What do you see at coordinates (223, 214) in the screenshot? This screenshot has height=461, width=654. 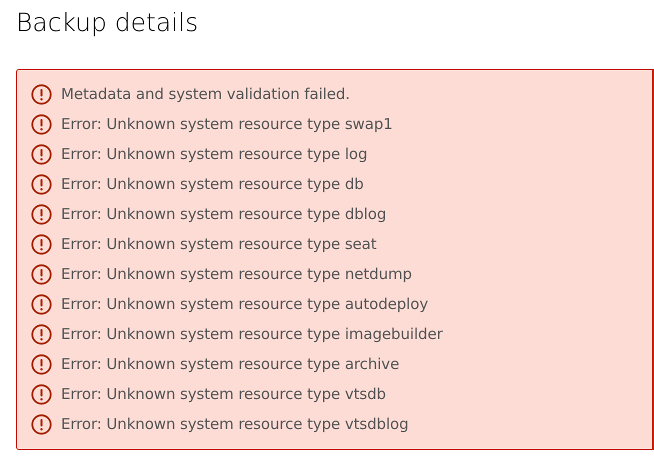 I see `error-message: Error: Unknown system resource type dblog` at bounding box center [223, 214].